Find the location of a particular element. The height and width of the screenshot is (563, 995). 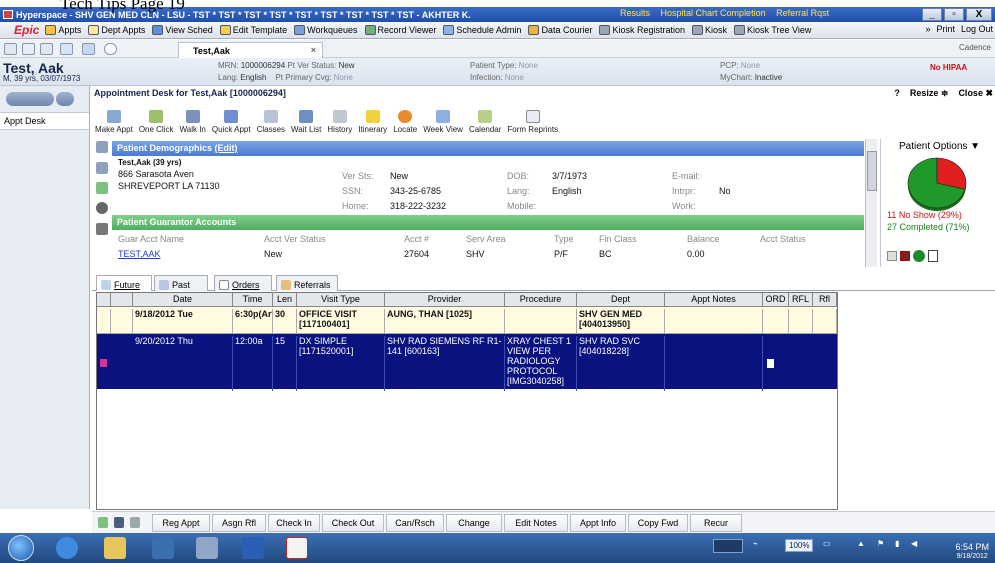

list-options-icon is located at coordinates (135, 522).